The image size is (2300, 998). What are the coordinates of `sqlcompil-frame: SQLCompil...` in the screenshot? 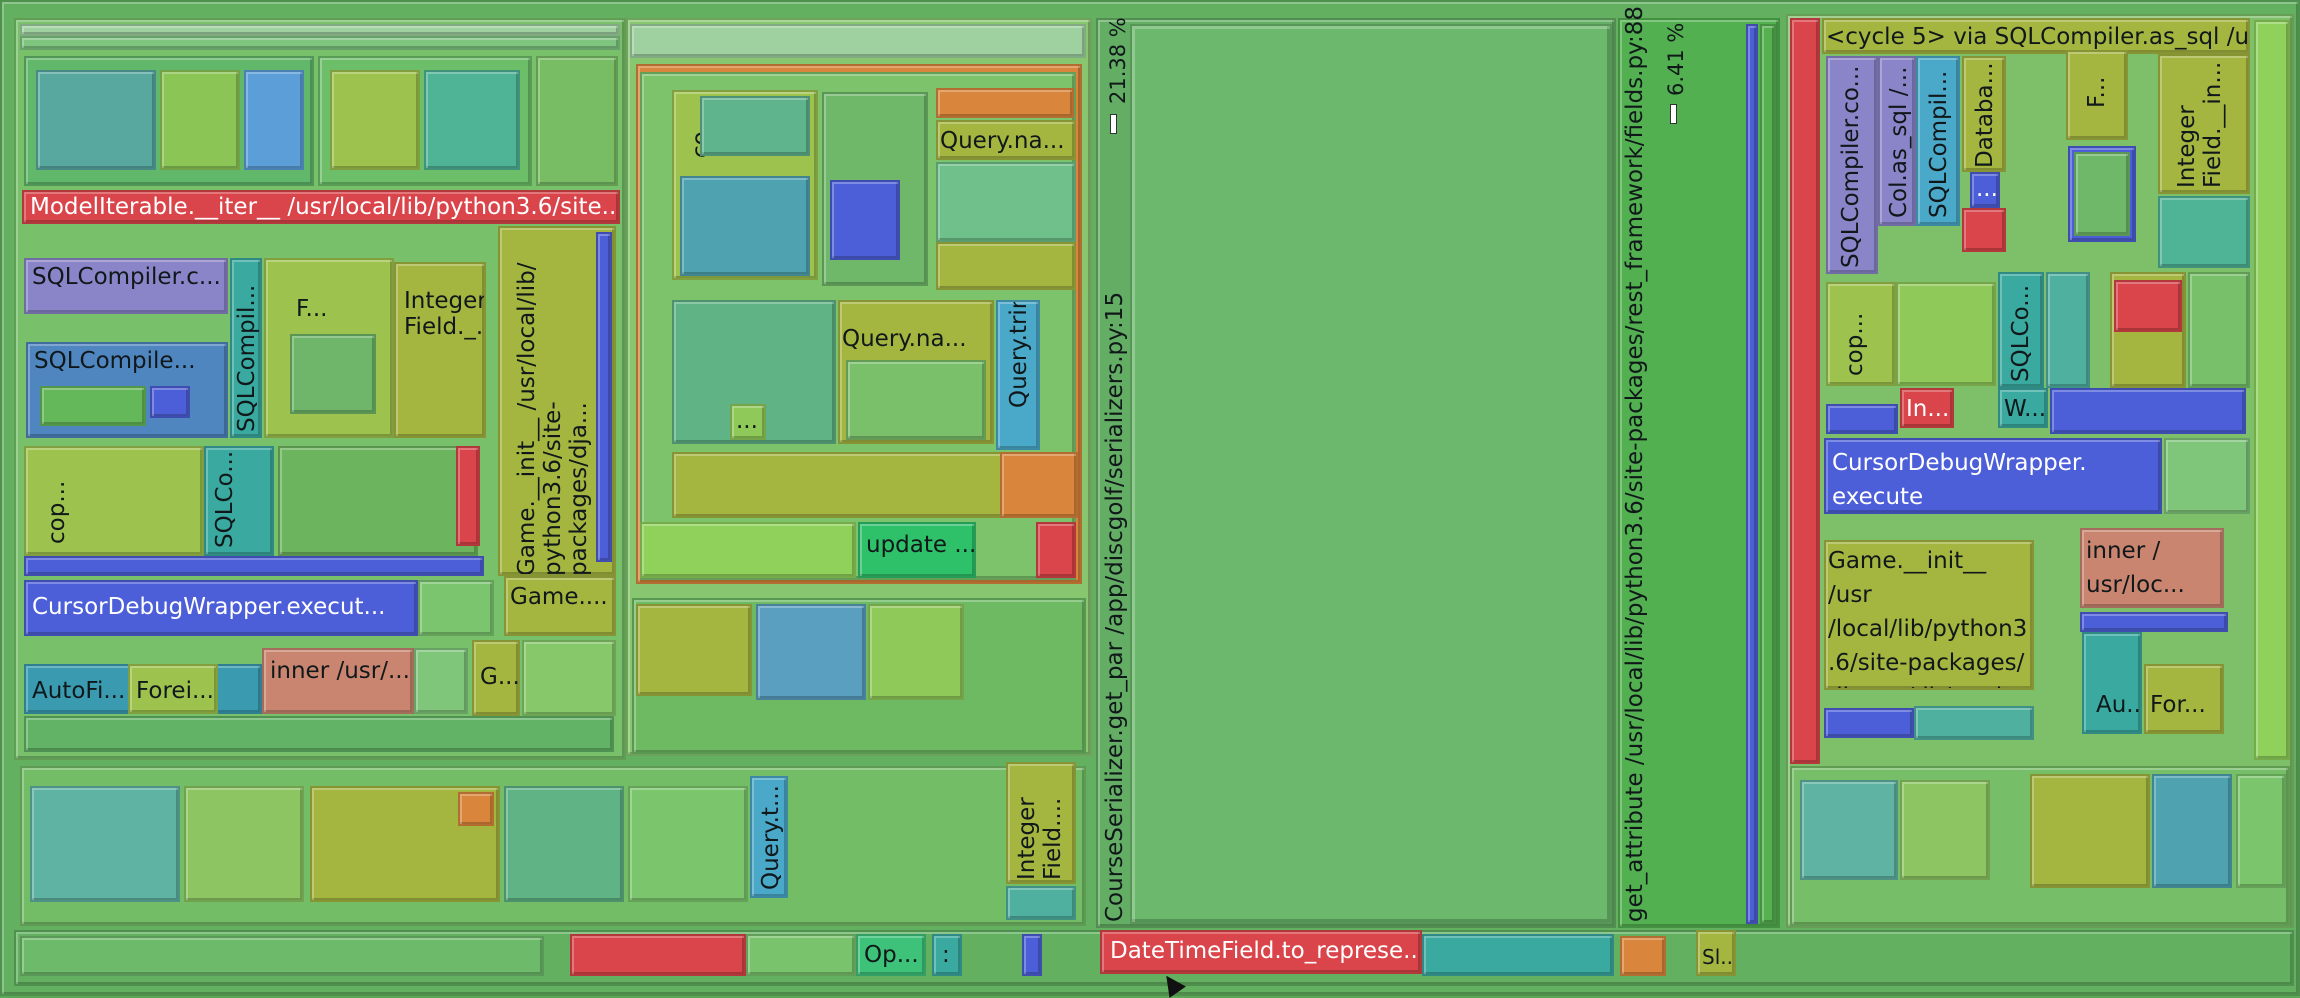 It's located at (1938, 141).